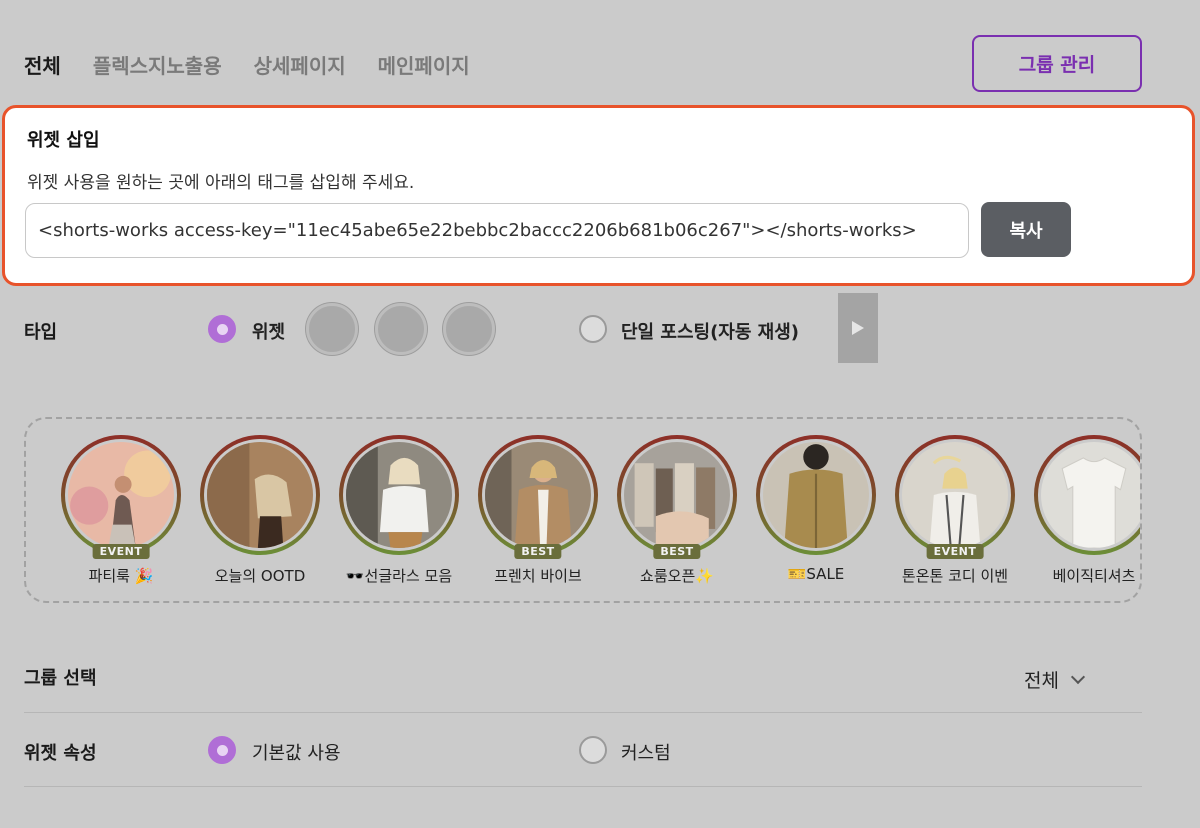  Describe the element at coordinates (593, 329) in the screenshot. I see `radio-single-posting` at that location.